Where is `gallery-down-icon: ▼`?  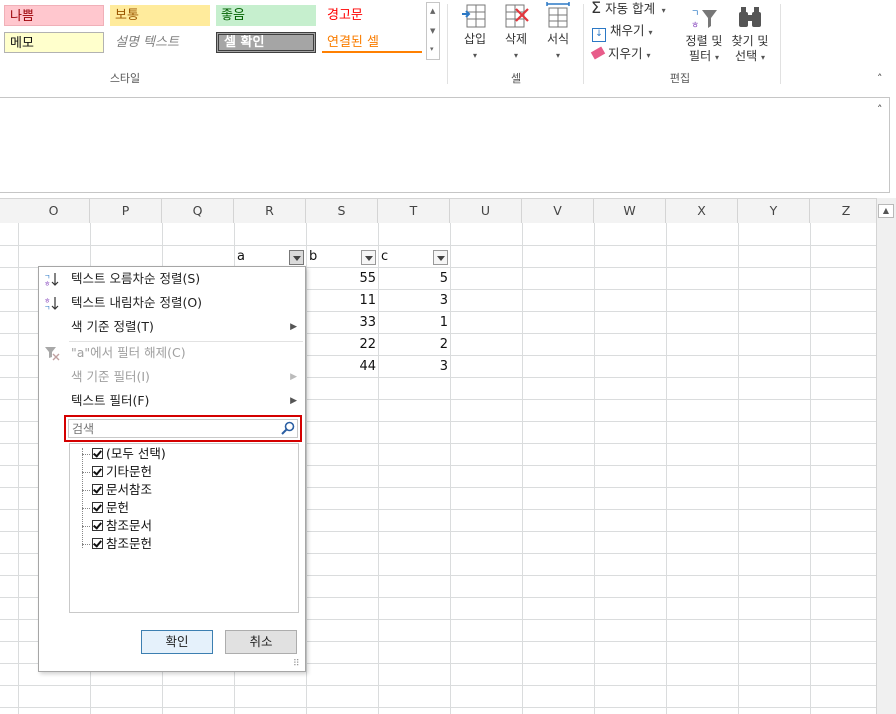
gallery-down-icon: ▼ is located at coordinates (432, 31).